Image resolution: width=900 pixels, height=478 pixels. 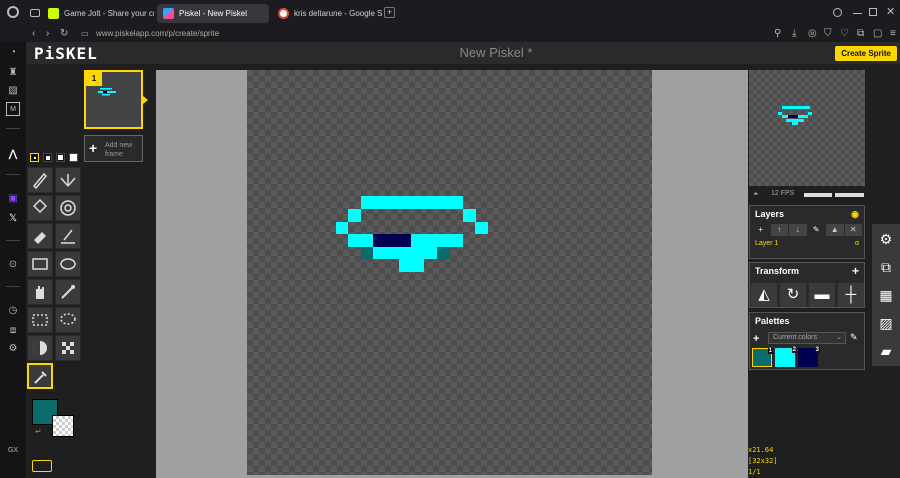 What do you see at coordinates (13, 265) in the screenshot?
I see `player-icon: ⊙` at bounding box center [13, 265].